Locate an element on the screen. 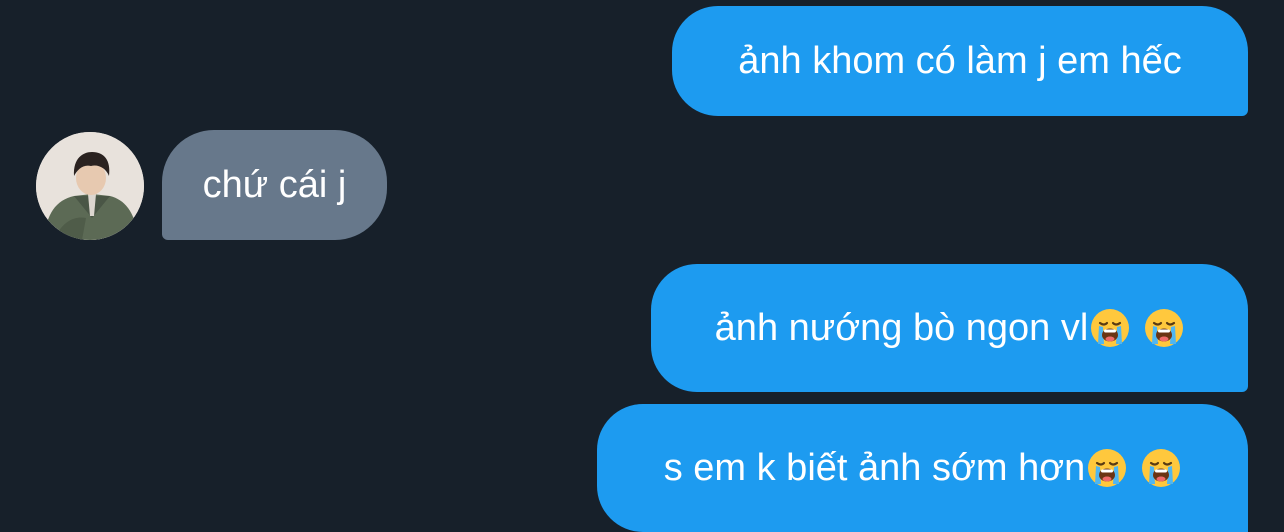 This screenshot has width=1284, height=532. message-bubble-sent: ảnh khom có làm j em hếc is located at coordinates (960, 61).